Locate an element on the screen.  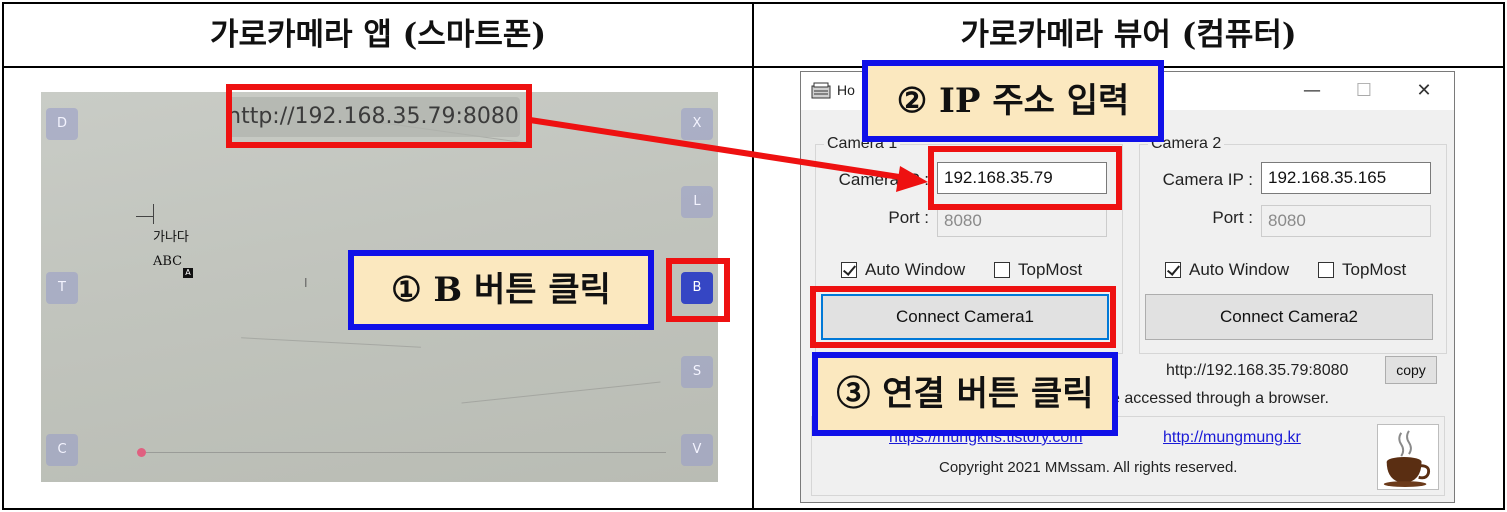
header-pc-viewer: 가로카메라 뷰어 (컴퓨터) is located at coordinates (1128, 35).